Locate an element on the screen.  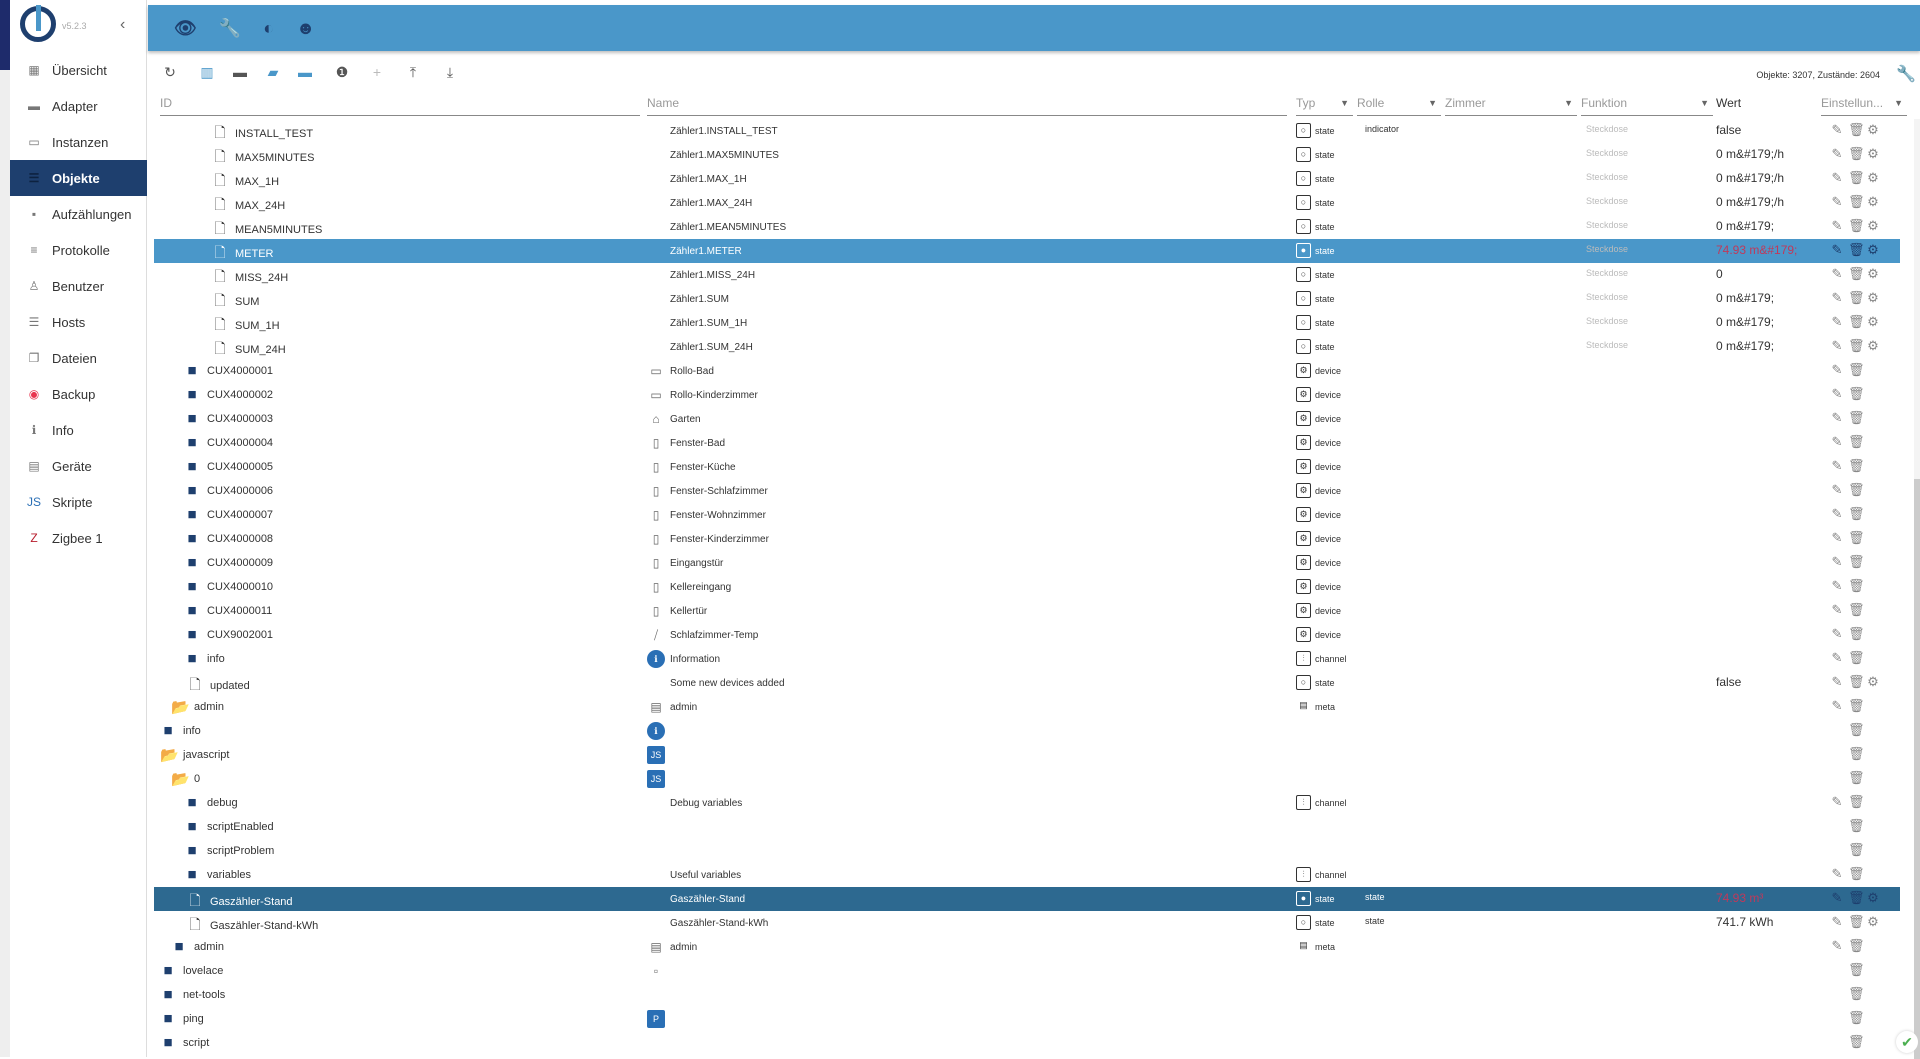
sidebar-item-instanzen: ▭ Instanzen is located at coordinates (78, 142).